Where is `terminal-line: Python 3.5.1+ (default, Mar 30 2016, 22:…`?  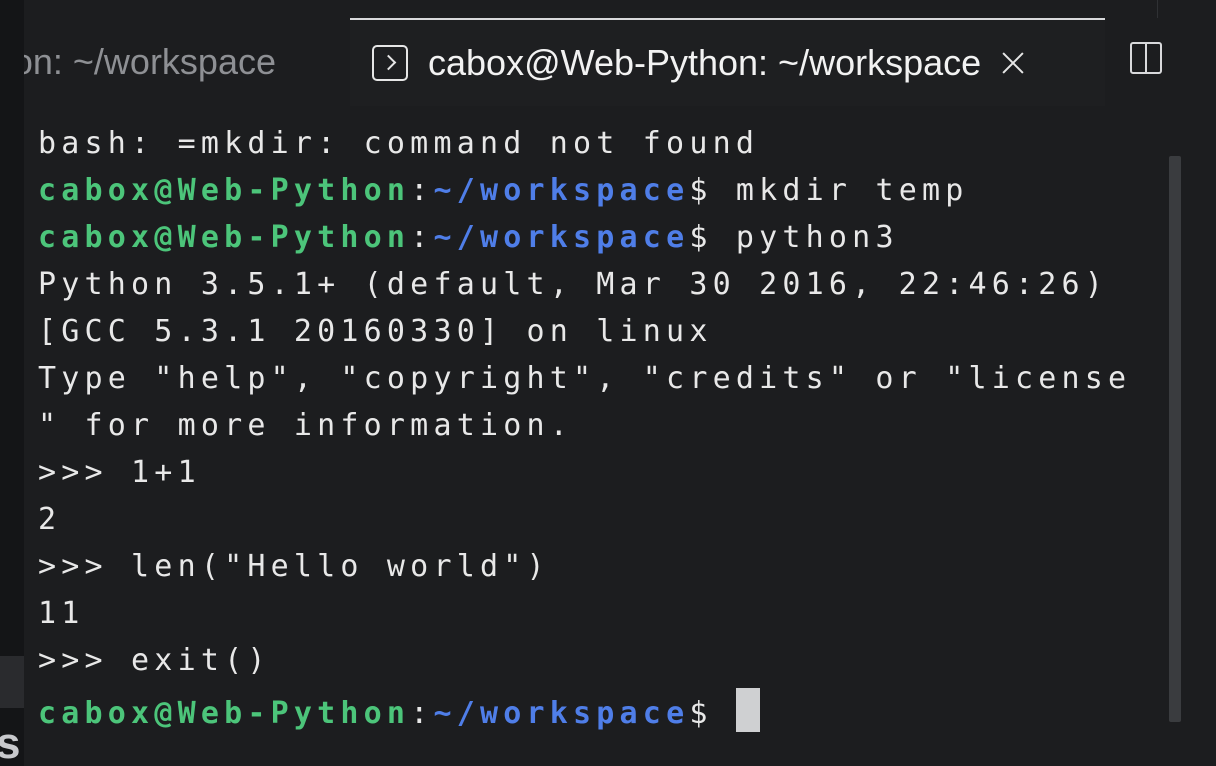
terminal-line: Python 3.5.1+ (default, Mar 30 2016, 22:… is located at coordinates (573, 284).